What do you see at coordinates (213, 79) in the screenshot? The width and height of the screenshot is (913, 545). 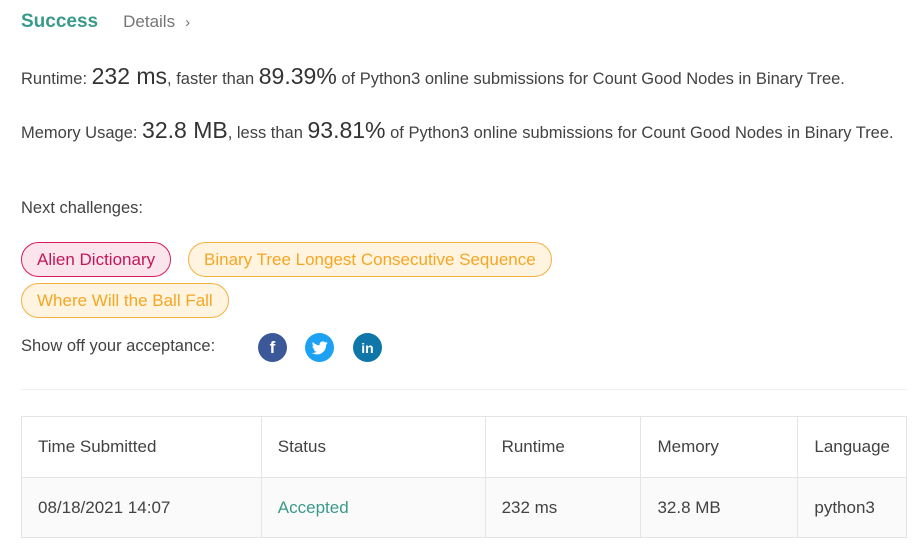 I see `runtime-mid: , faster than` at bounding box center [213, 79].